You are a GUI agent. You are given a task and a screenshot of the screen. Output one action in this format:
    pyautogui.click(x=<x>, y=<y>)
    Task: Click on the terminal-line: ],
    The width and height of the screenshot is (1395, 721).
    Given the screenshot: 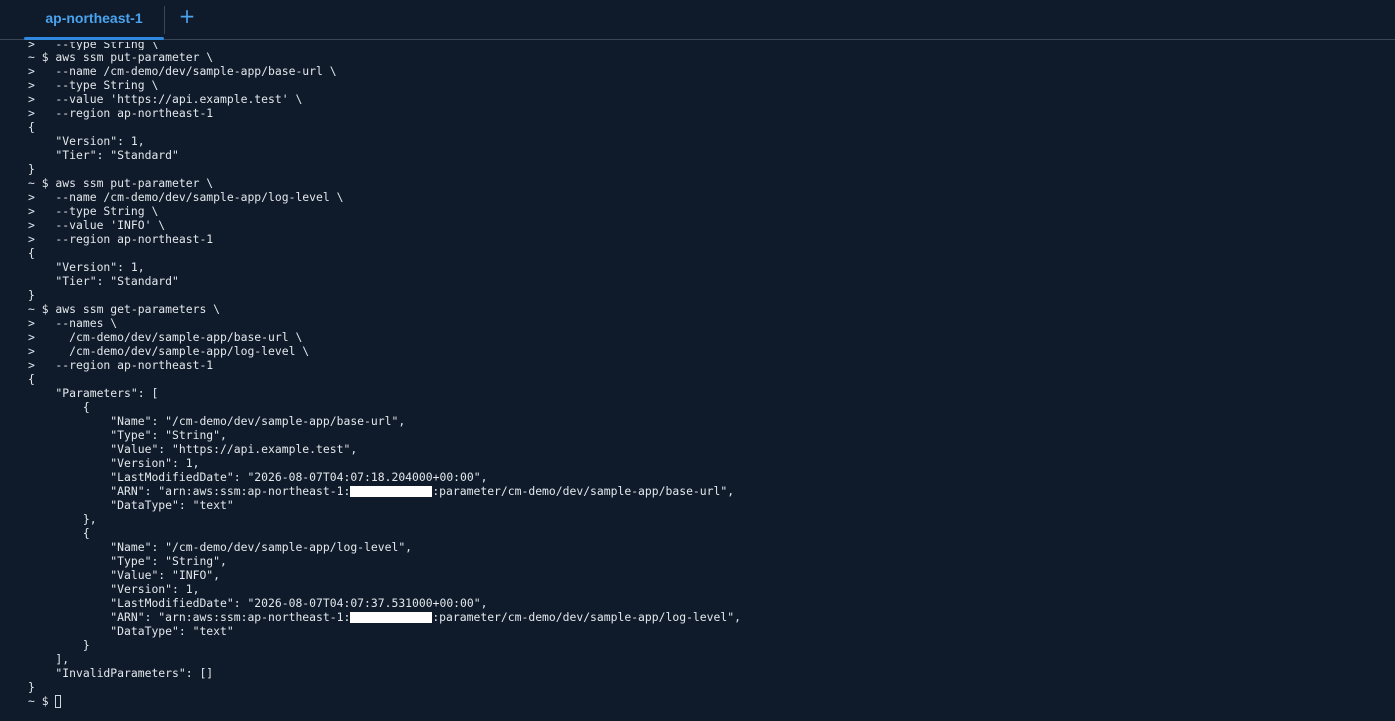 What is the action you would take?
    pyautogui.click(x=49, y=659)
    